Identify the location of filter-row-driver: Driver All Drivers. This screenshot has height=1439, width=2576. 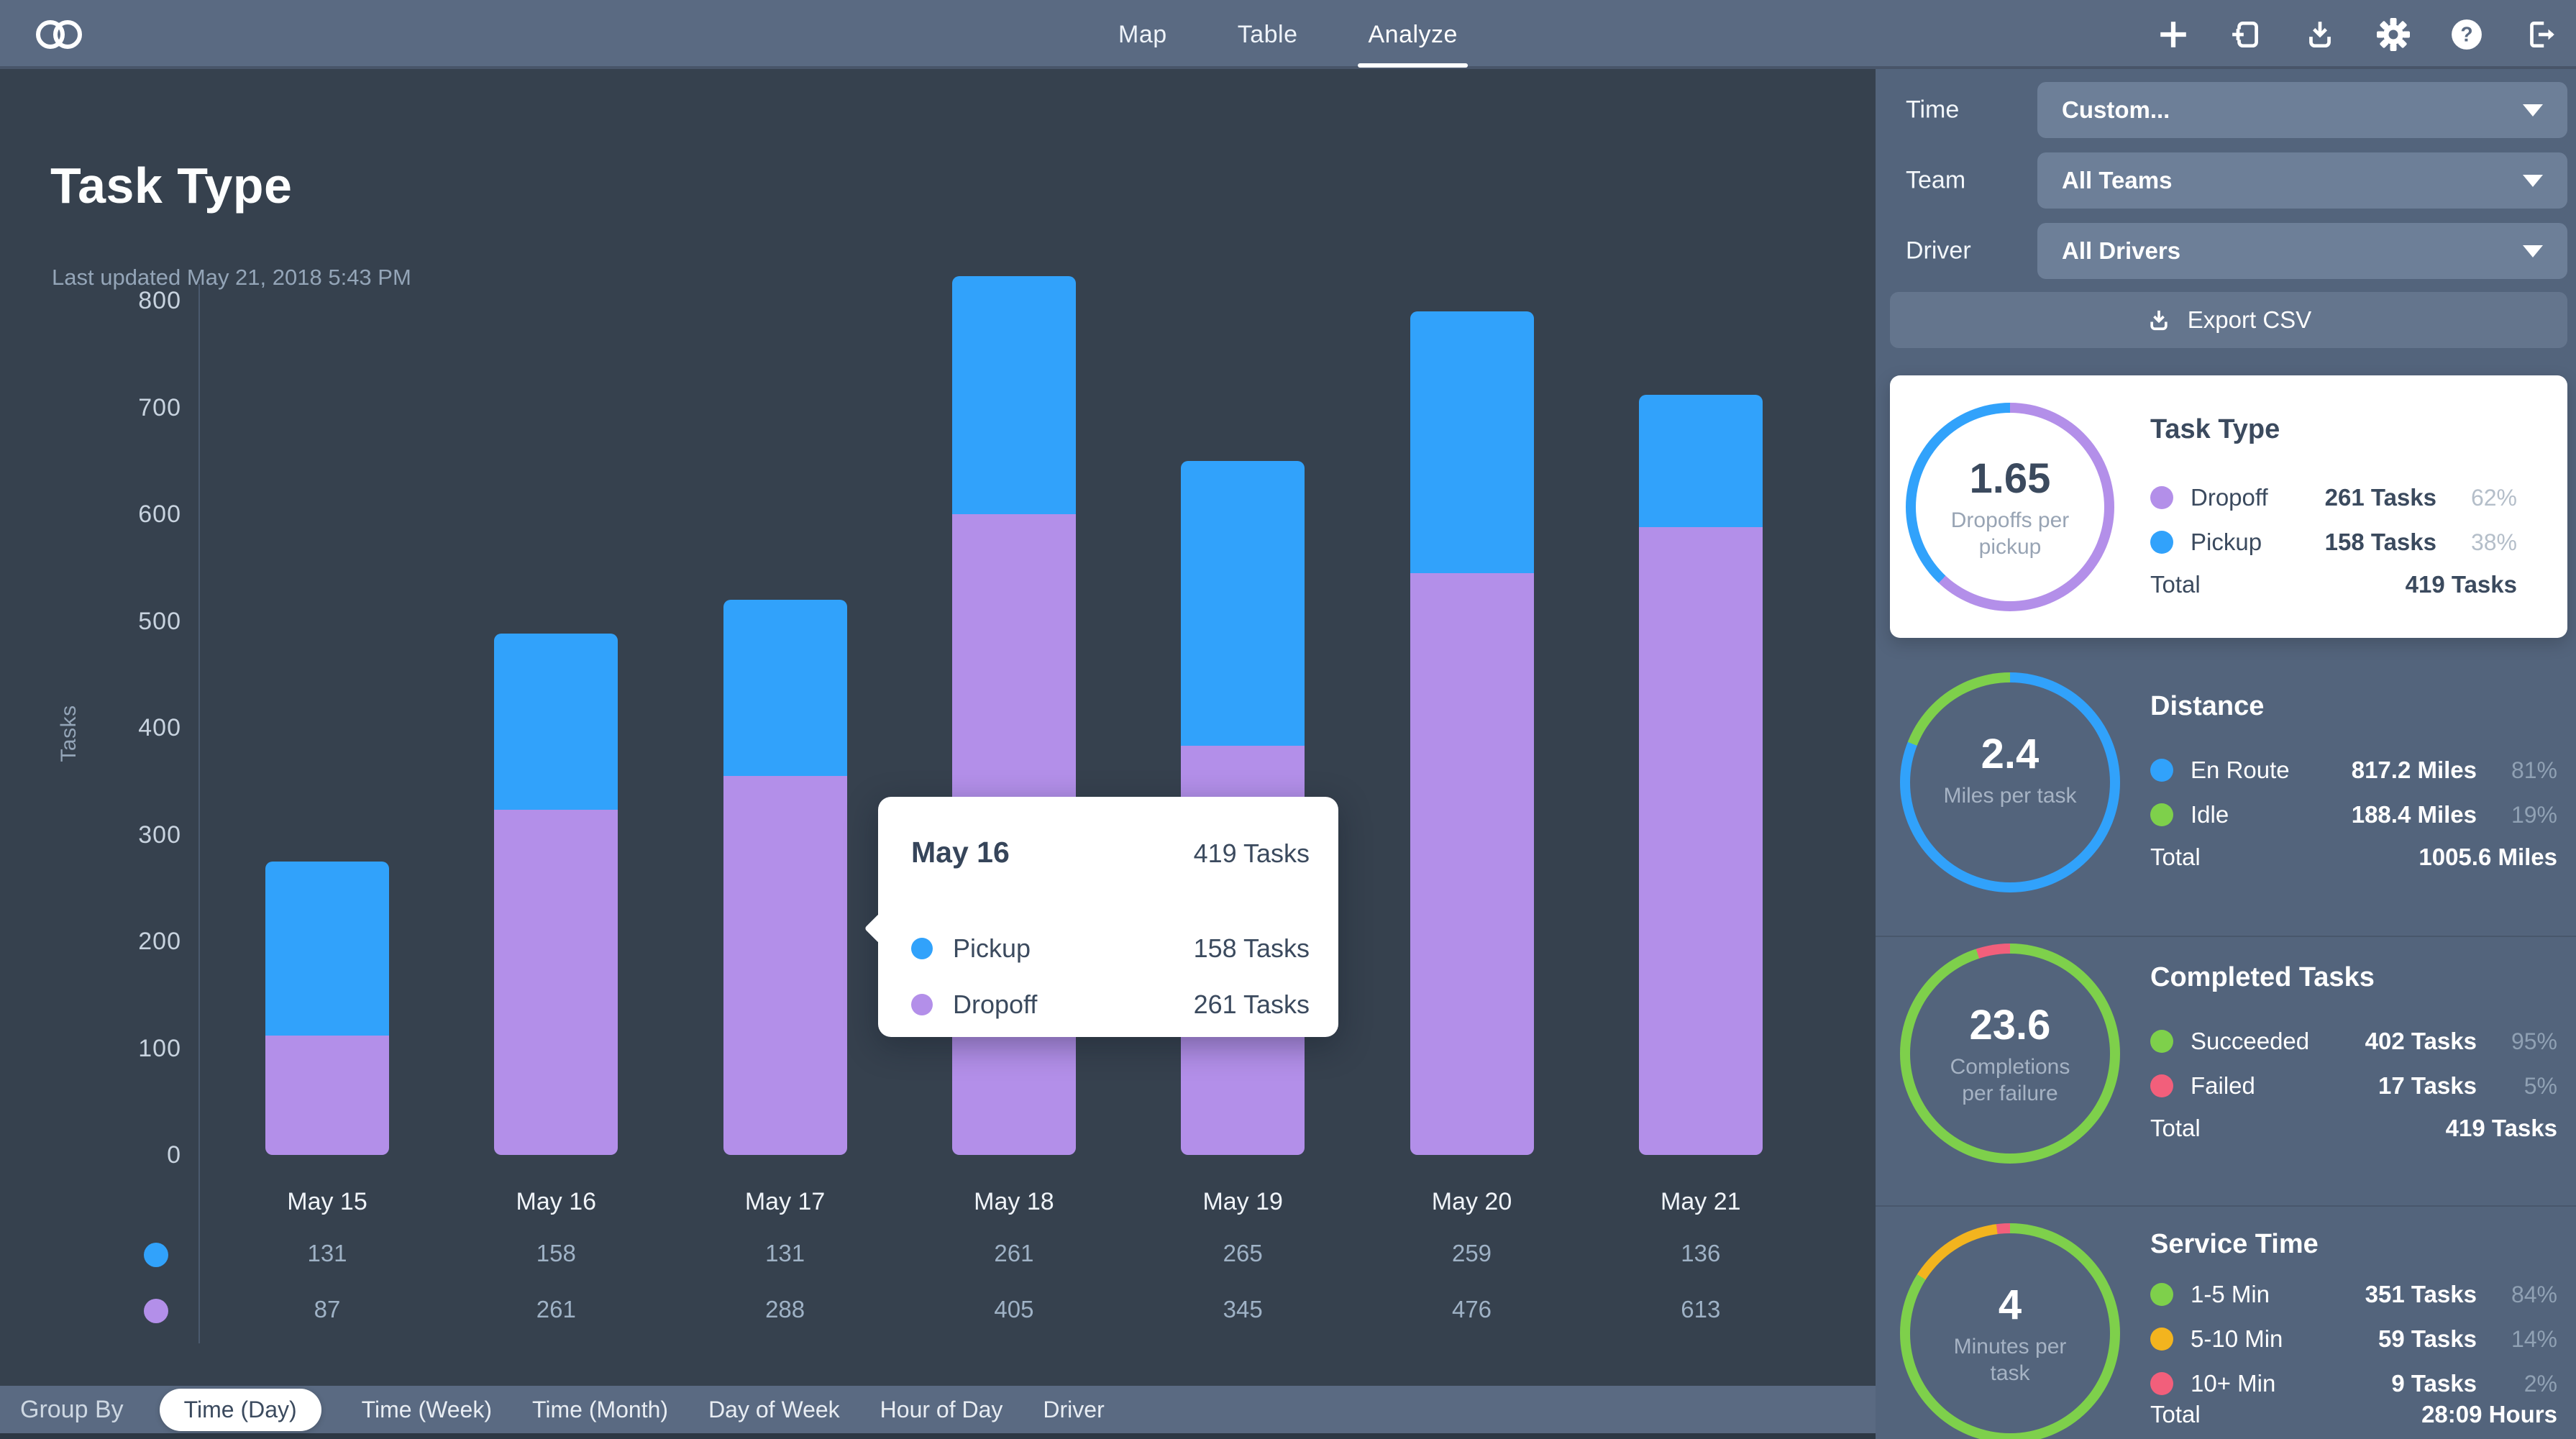
(2226, 251).